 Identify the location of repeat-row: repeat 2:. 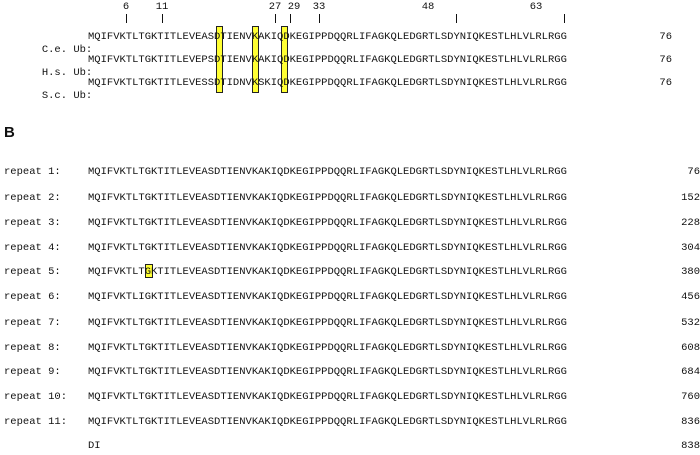
(32, 198).